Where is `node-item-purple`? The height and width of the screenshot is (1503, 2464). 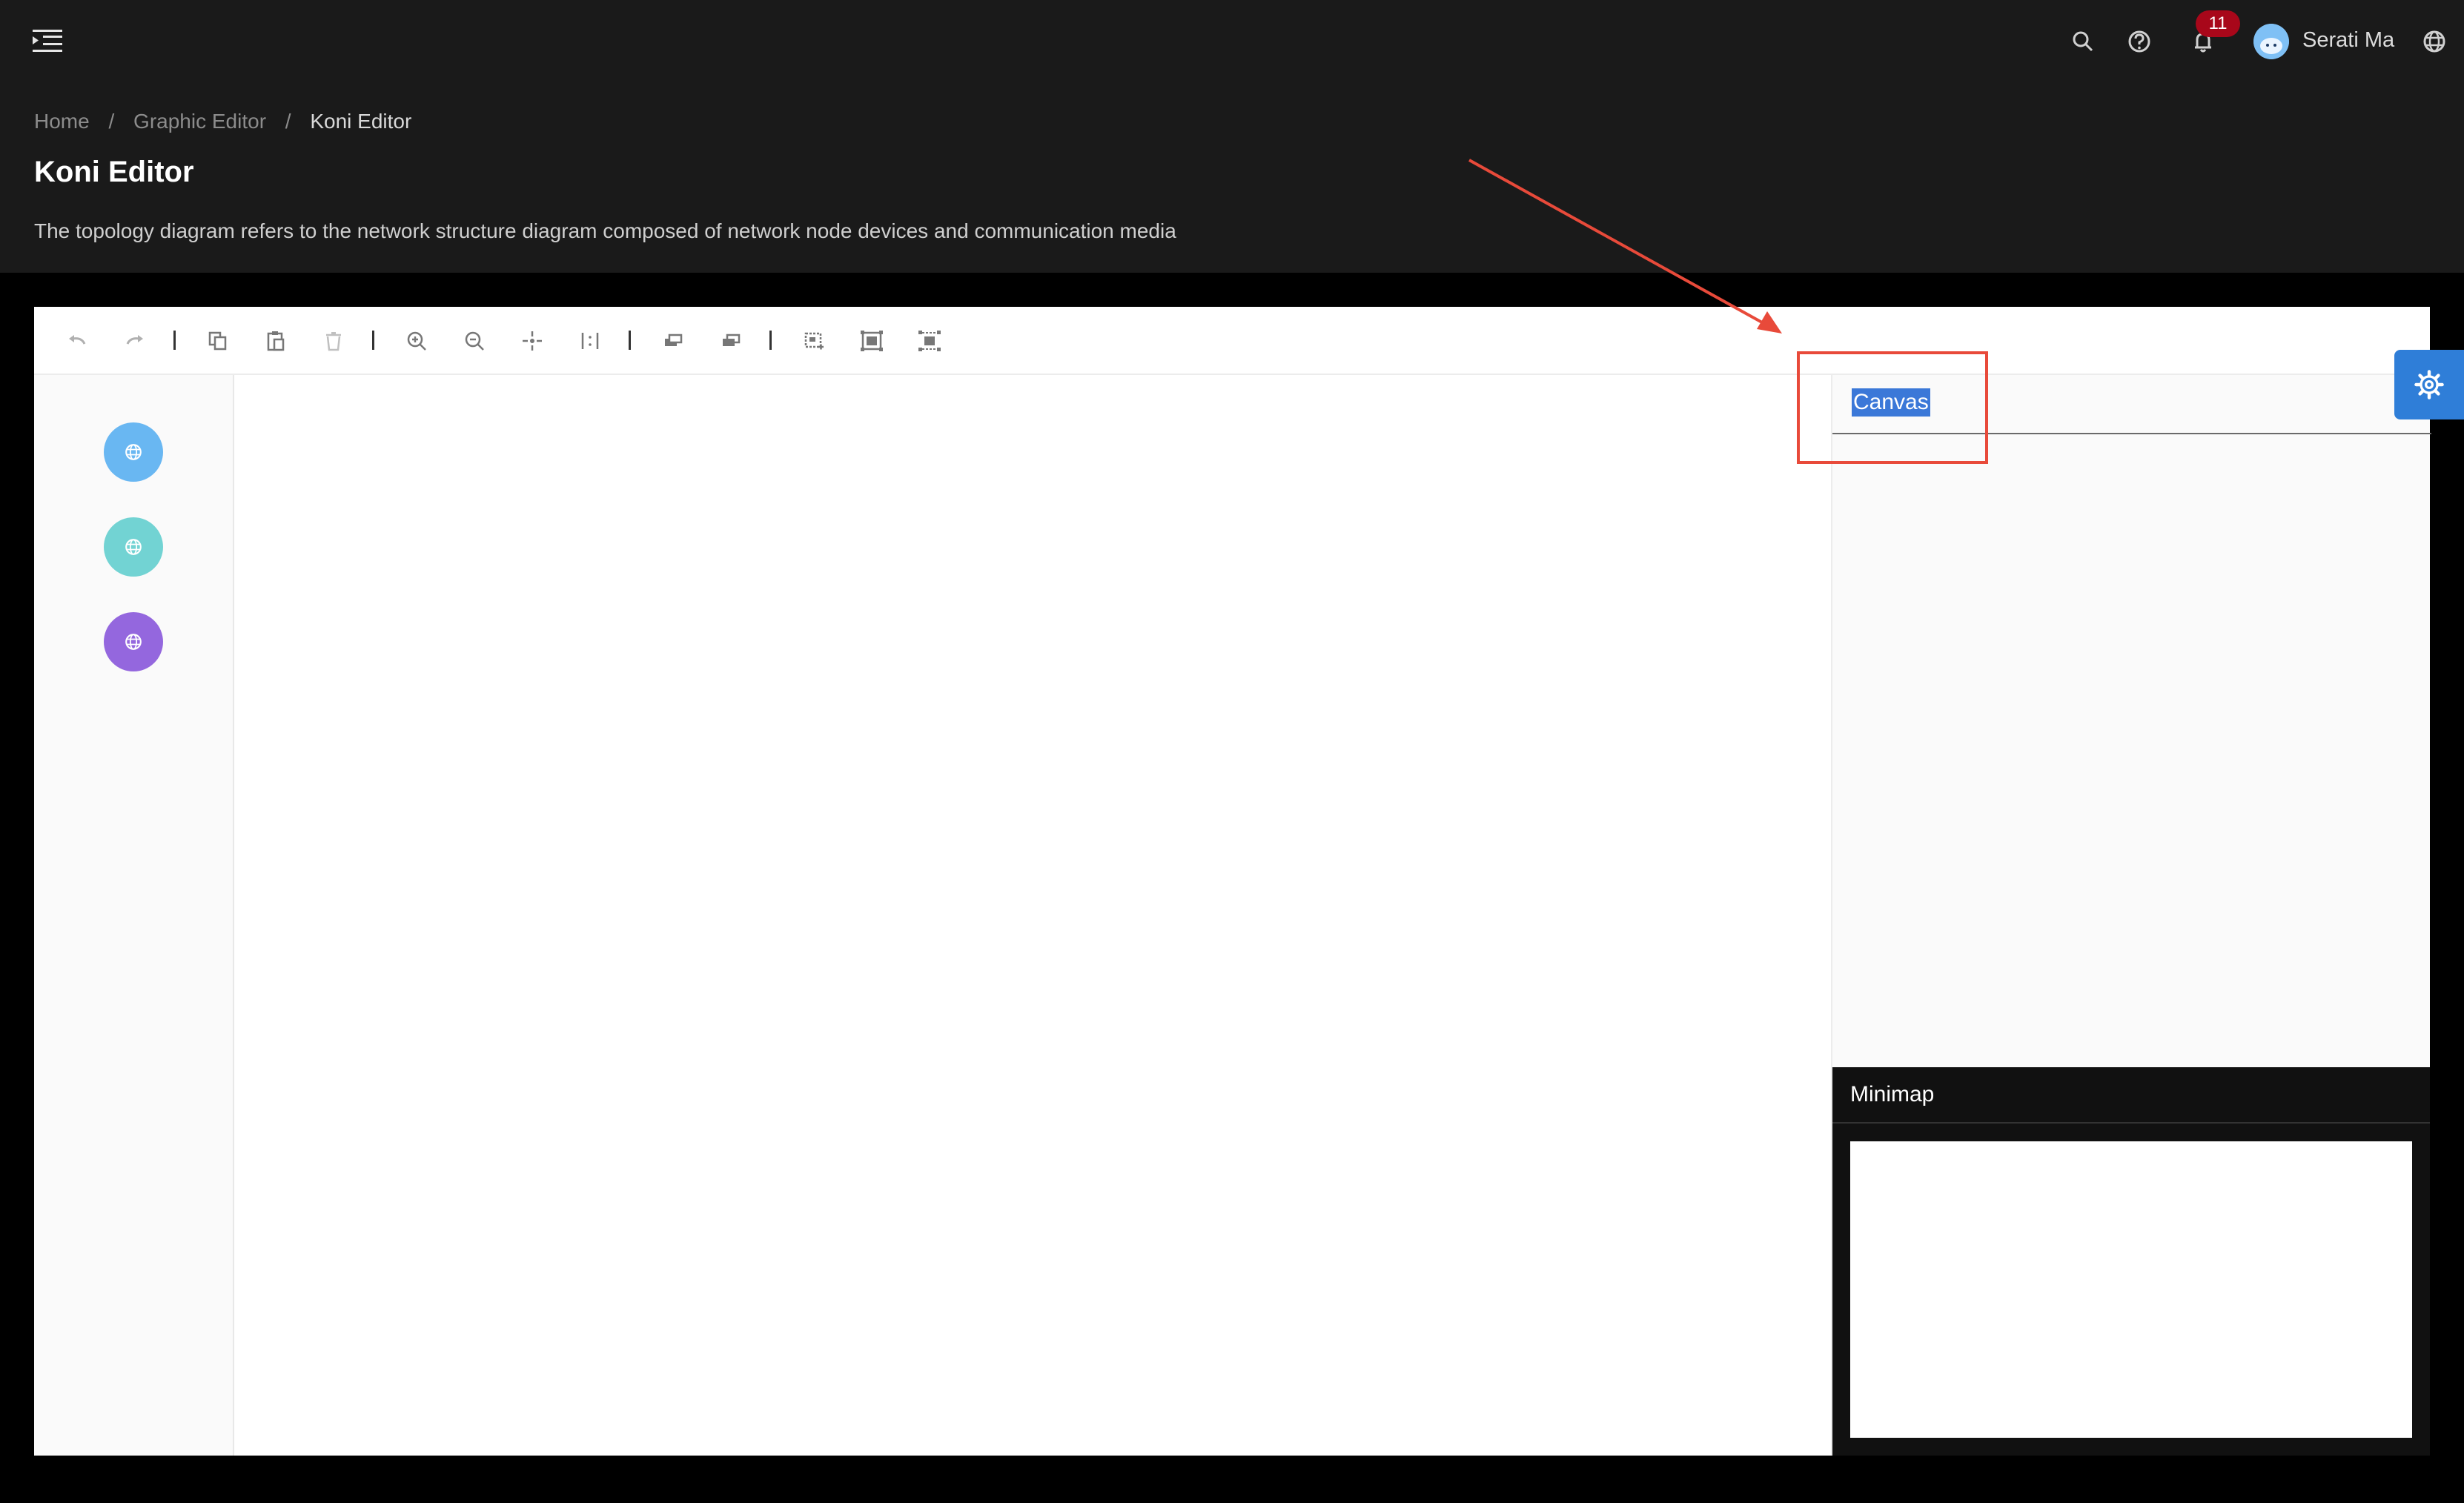
node-item-purple is located at coordinates (133, 641).